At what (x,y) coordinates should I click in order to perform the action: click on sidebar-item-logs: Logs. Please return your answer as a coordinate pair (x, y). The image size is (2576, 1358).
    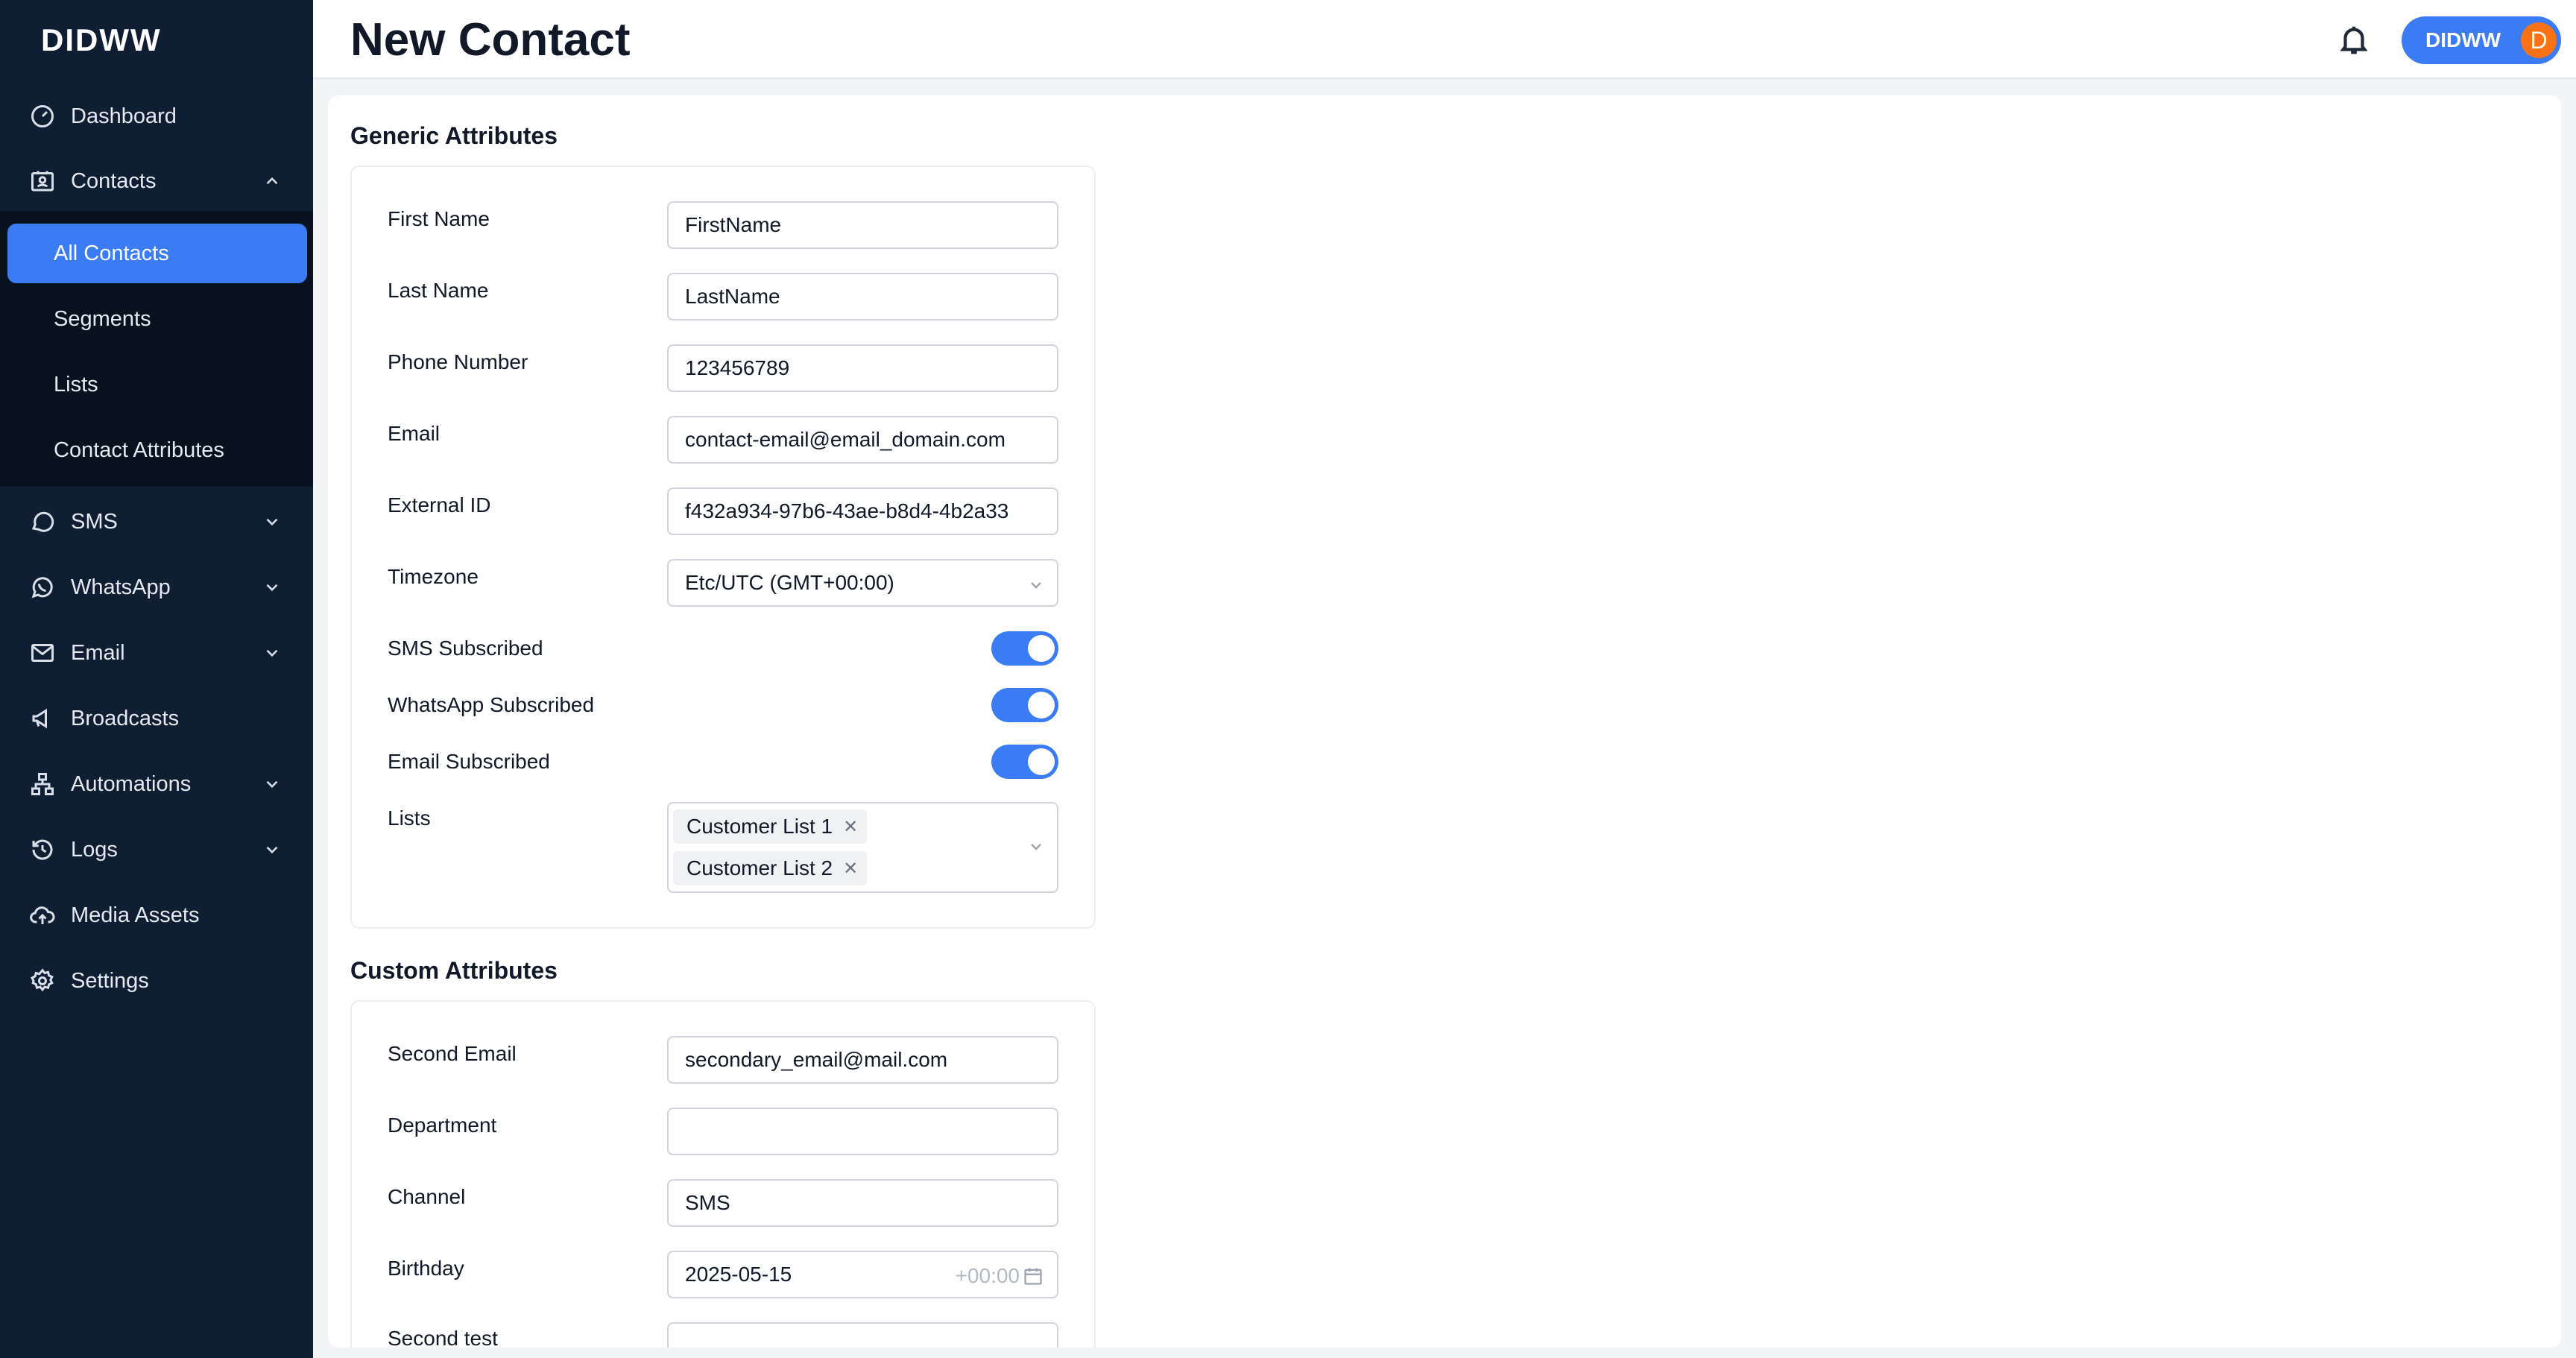
    Looking at the image, I should click on (156, 849).